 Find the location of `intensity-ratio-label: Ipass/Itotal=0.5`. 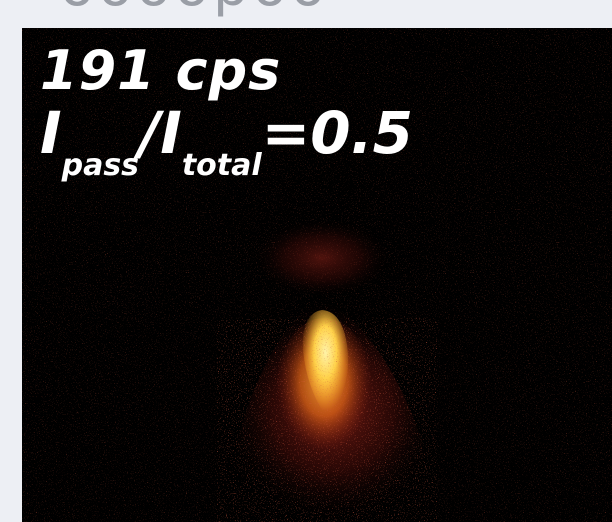

intensity-ratio-label: Ipass/Itotal=0.5 is located at coordinates (226, 142).